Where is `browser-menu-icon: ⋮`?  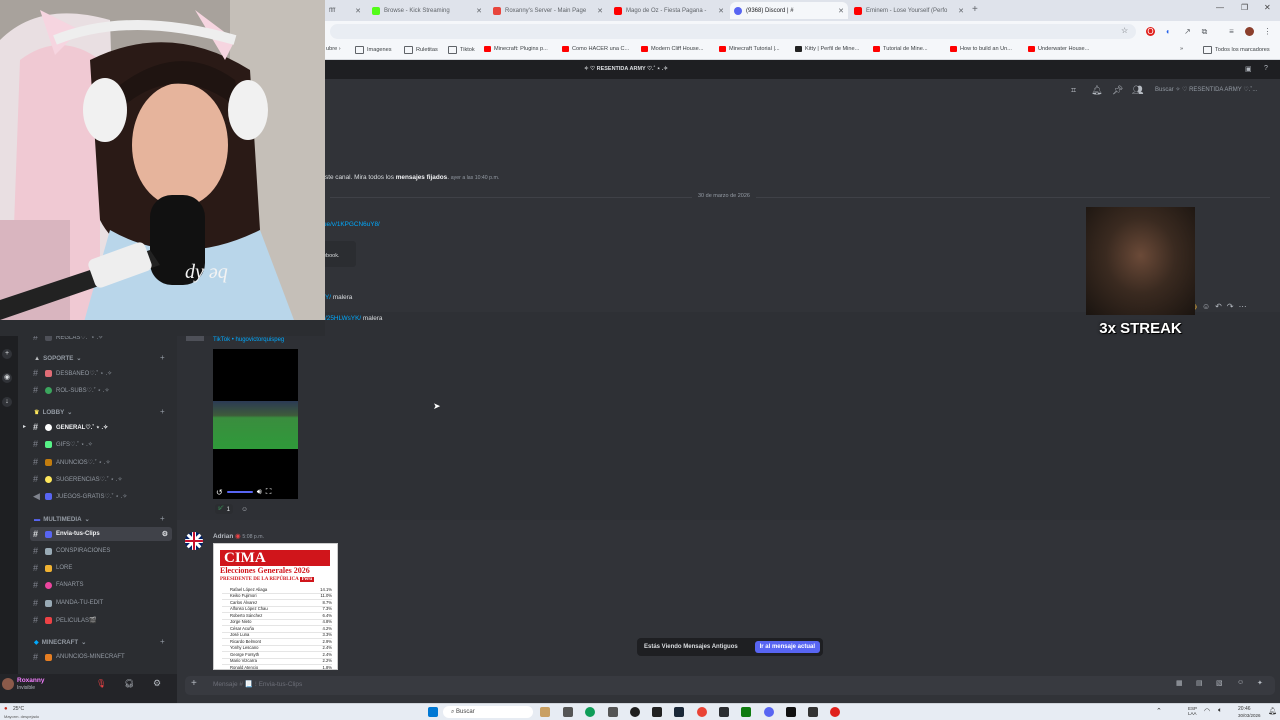
browser-menu-icon: ⋮ is located at coordinates (1267, 31).